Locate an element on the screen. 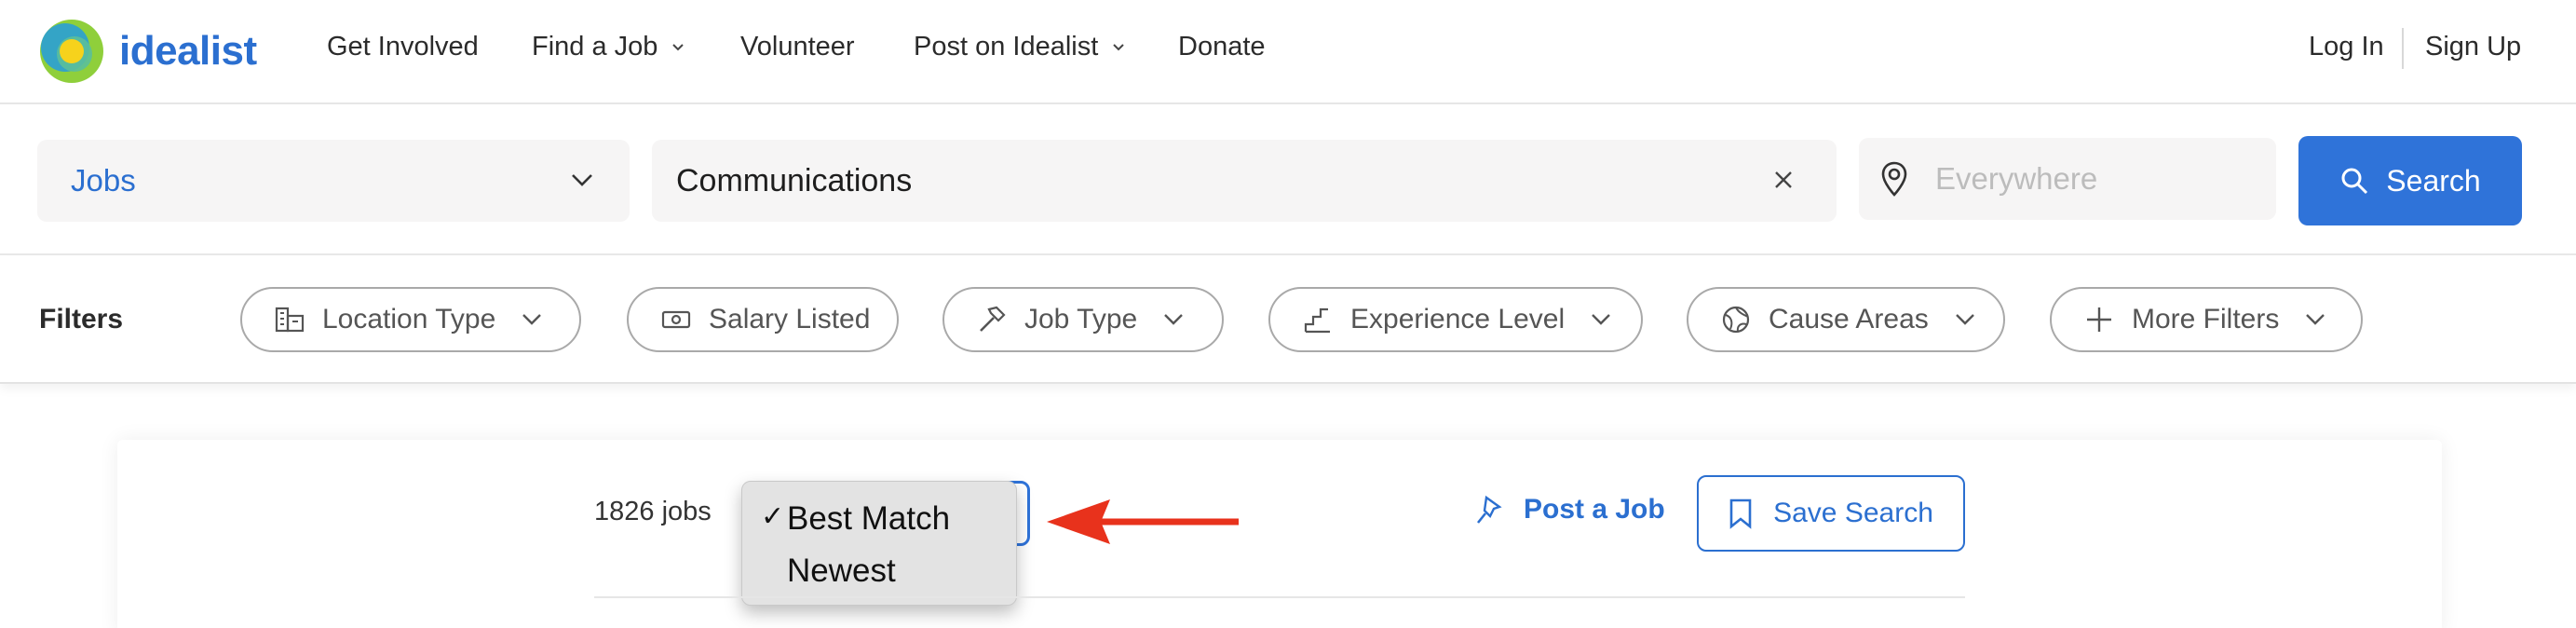  save-search-button: Save Search is located at coordinates (1831, 513).